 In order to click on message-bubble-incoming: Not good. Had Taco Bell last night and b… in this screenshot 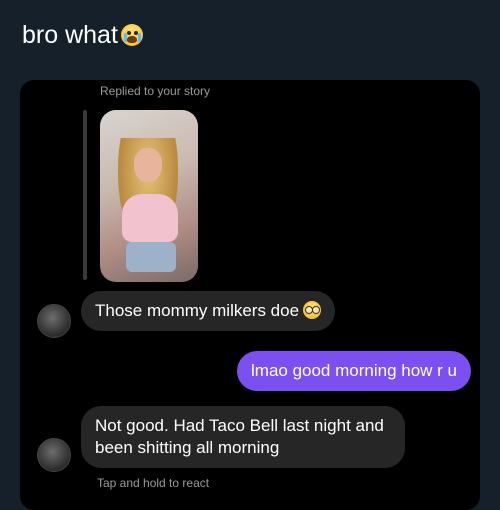, I will do `click(243, 437)`.